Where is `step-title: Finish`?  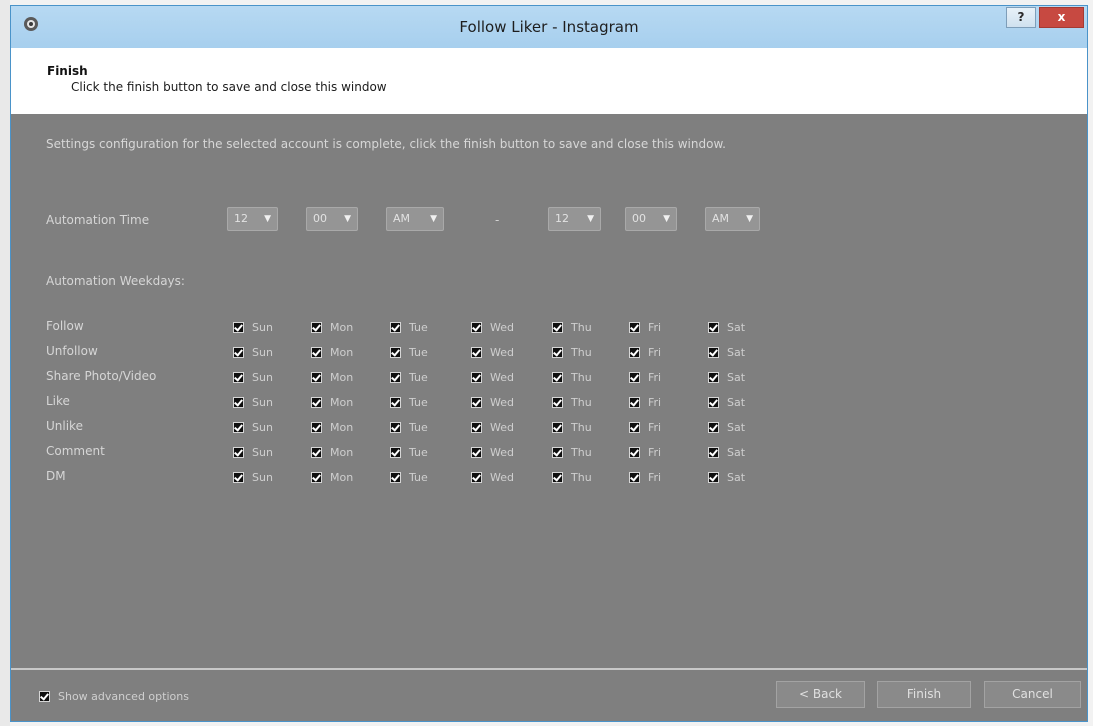 step-title: Finish is located at coordinates (67, 71).